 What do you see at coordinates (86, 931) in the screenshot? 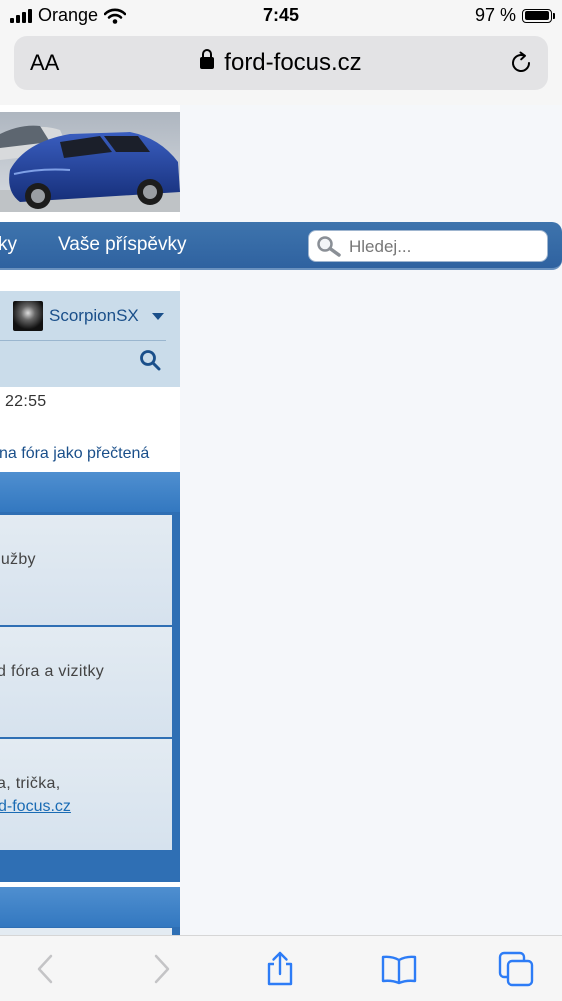
I see `forum-row` at bounding box center [86, 931].